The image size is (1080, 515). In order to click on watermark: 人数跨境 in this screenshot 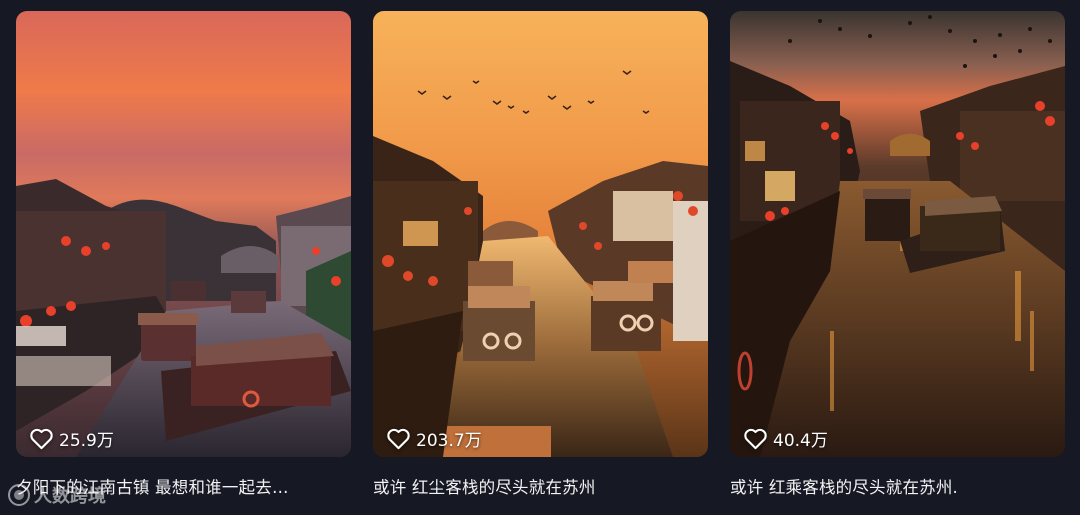, I will do `click(57, 495)`.